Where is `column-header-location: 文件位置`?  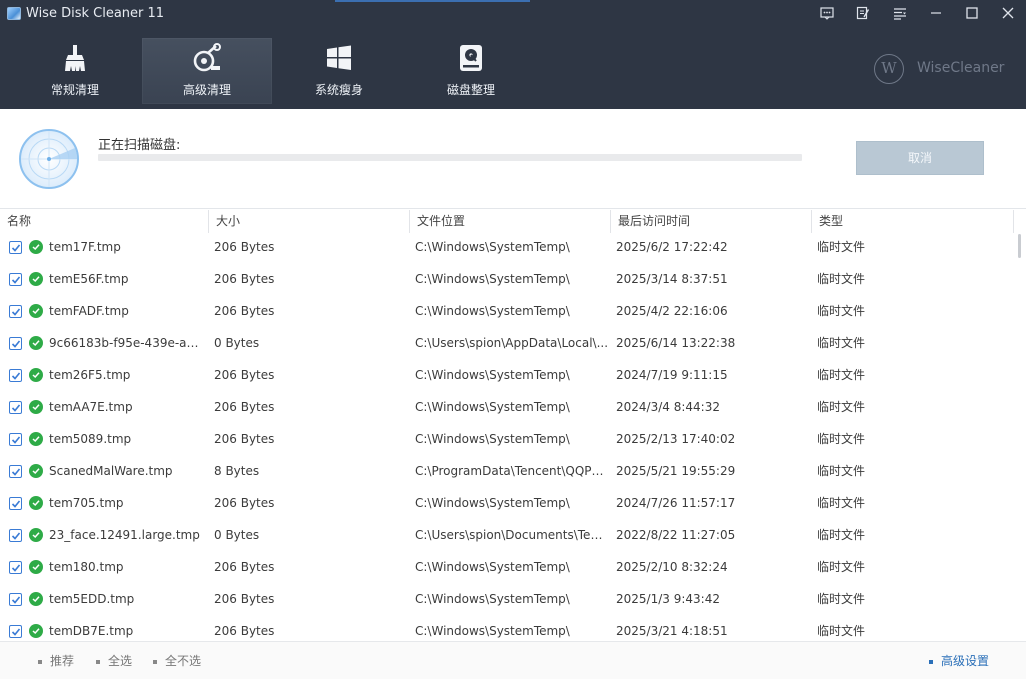 column-header-location: 文件位置 is located at coordinates (510, 221).